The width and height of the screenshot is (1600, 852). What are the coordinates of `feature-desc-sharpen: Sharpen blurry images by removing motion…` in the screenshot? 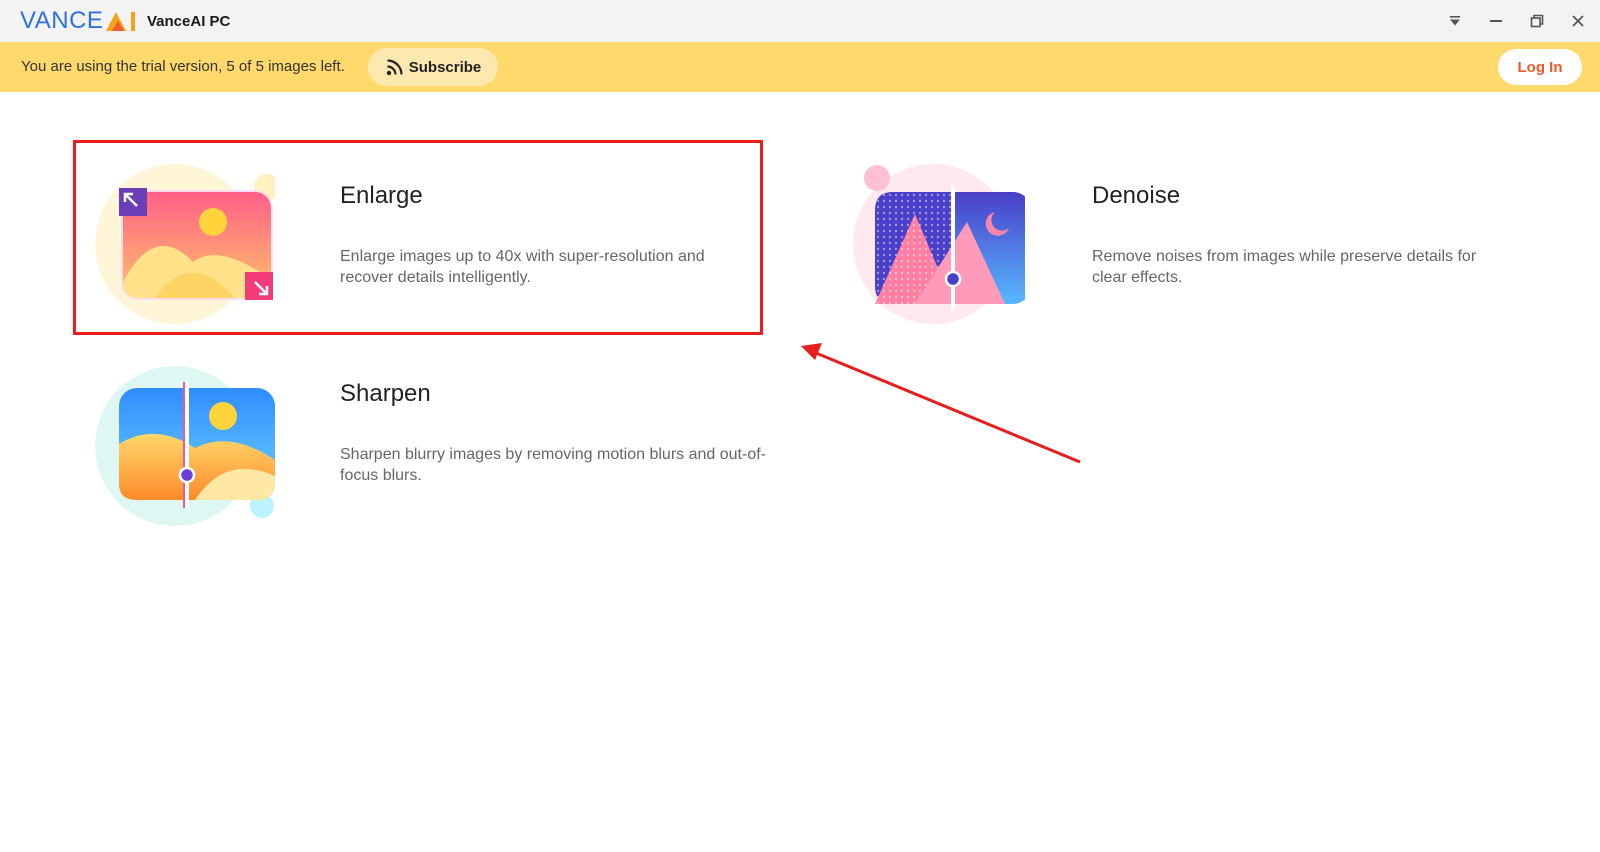 It's located at (553, 465).